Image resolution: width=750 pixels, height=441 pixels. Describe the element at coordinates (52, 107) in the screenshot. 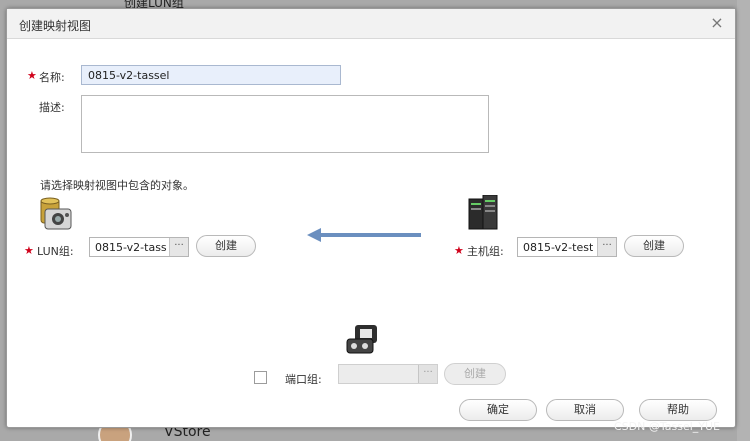

I see `description-label: 描述:` at that location.